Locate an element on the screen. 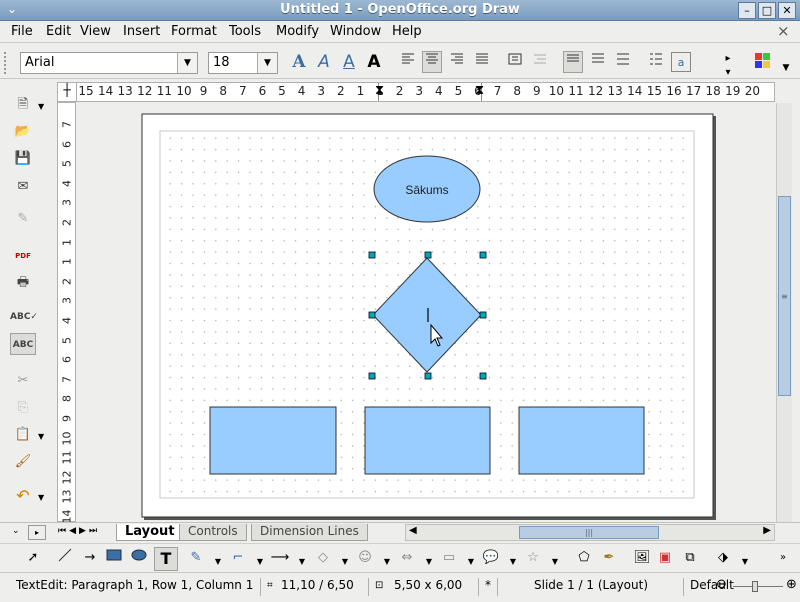 This screenshot has width=800, height=602. toolbar-grip is located at coordinates (9, 63).